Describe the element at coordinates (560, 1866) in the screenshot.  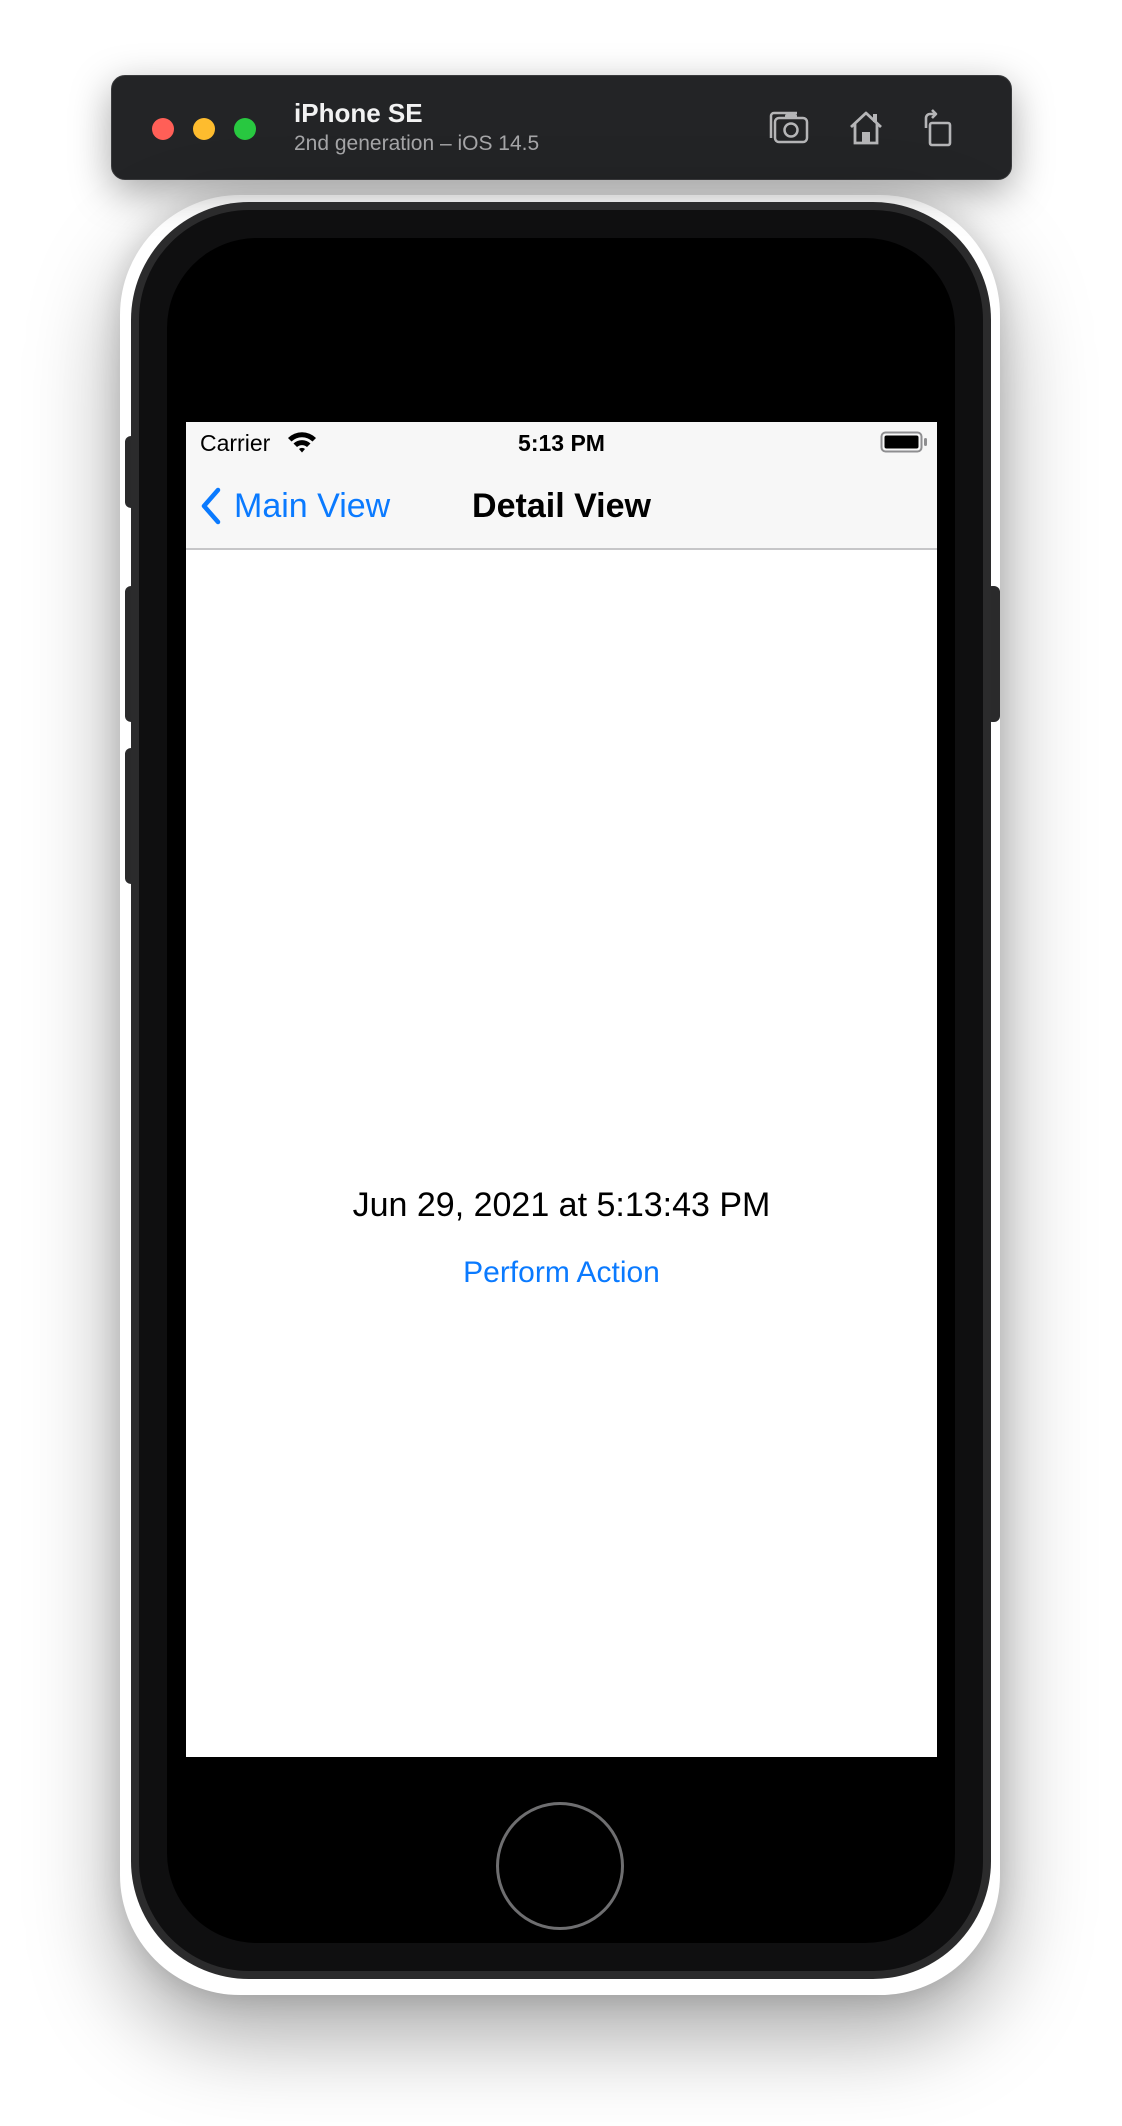
I see `home-button` at that location.